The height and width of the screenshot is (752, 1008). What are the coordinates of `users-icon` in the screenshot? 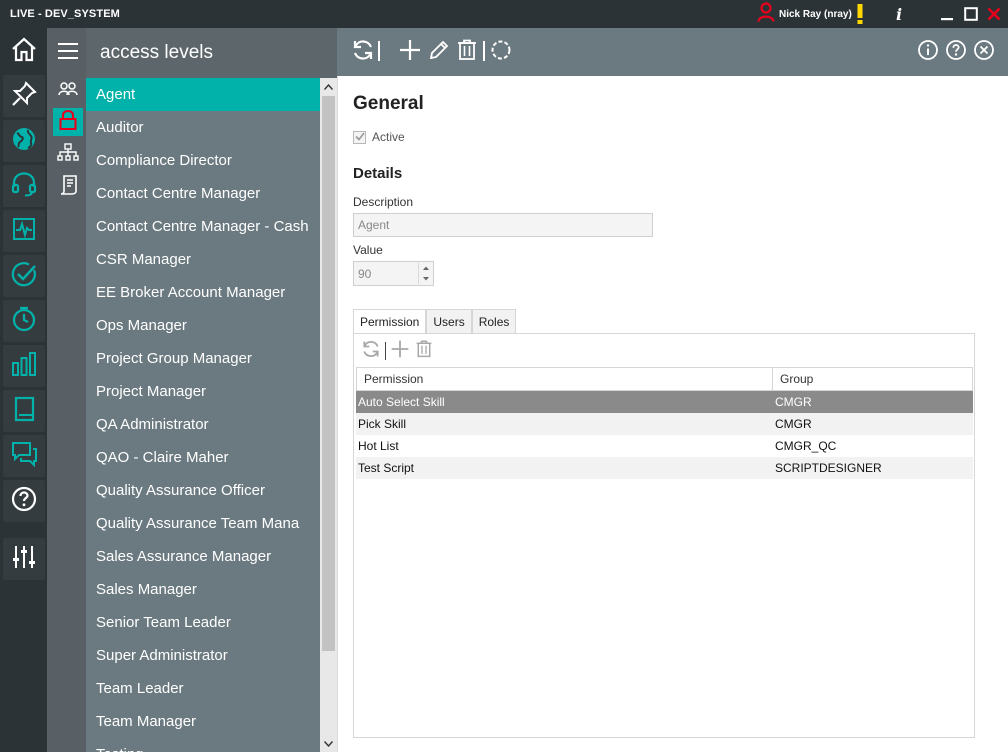 It's located at (68, 91).